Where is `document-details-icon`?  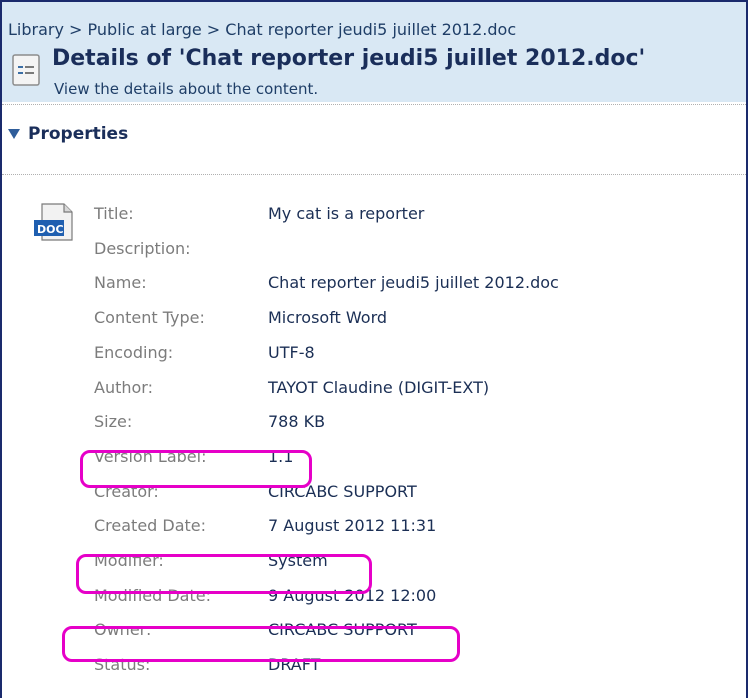 document-details-icon is located at coordinates (26, 70).